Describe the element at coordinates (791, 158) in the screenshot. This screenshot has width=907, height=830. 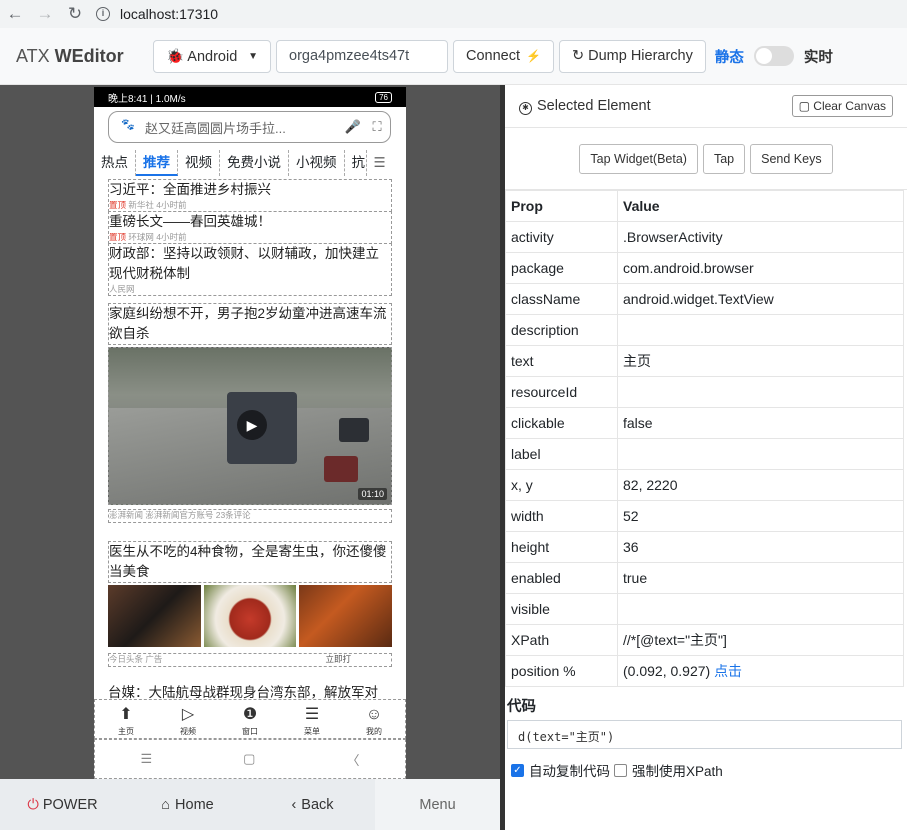
I see `send-keys-button: Send Keys` at that location.